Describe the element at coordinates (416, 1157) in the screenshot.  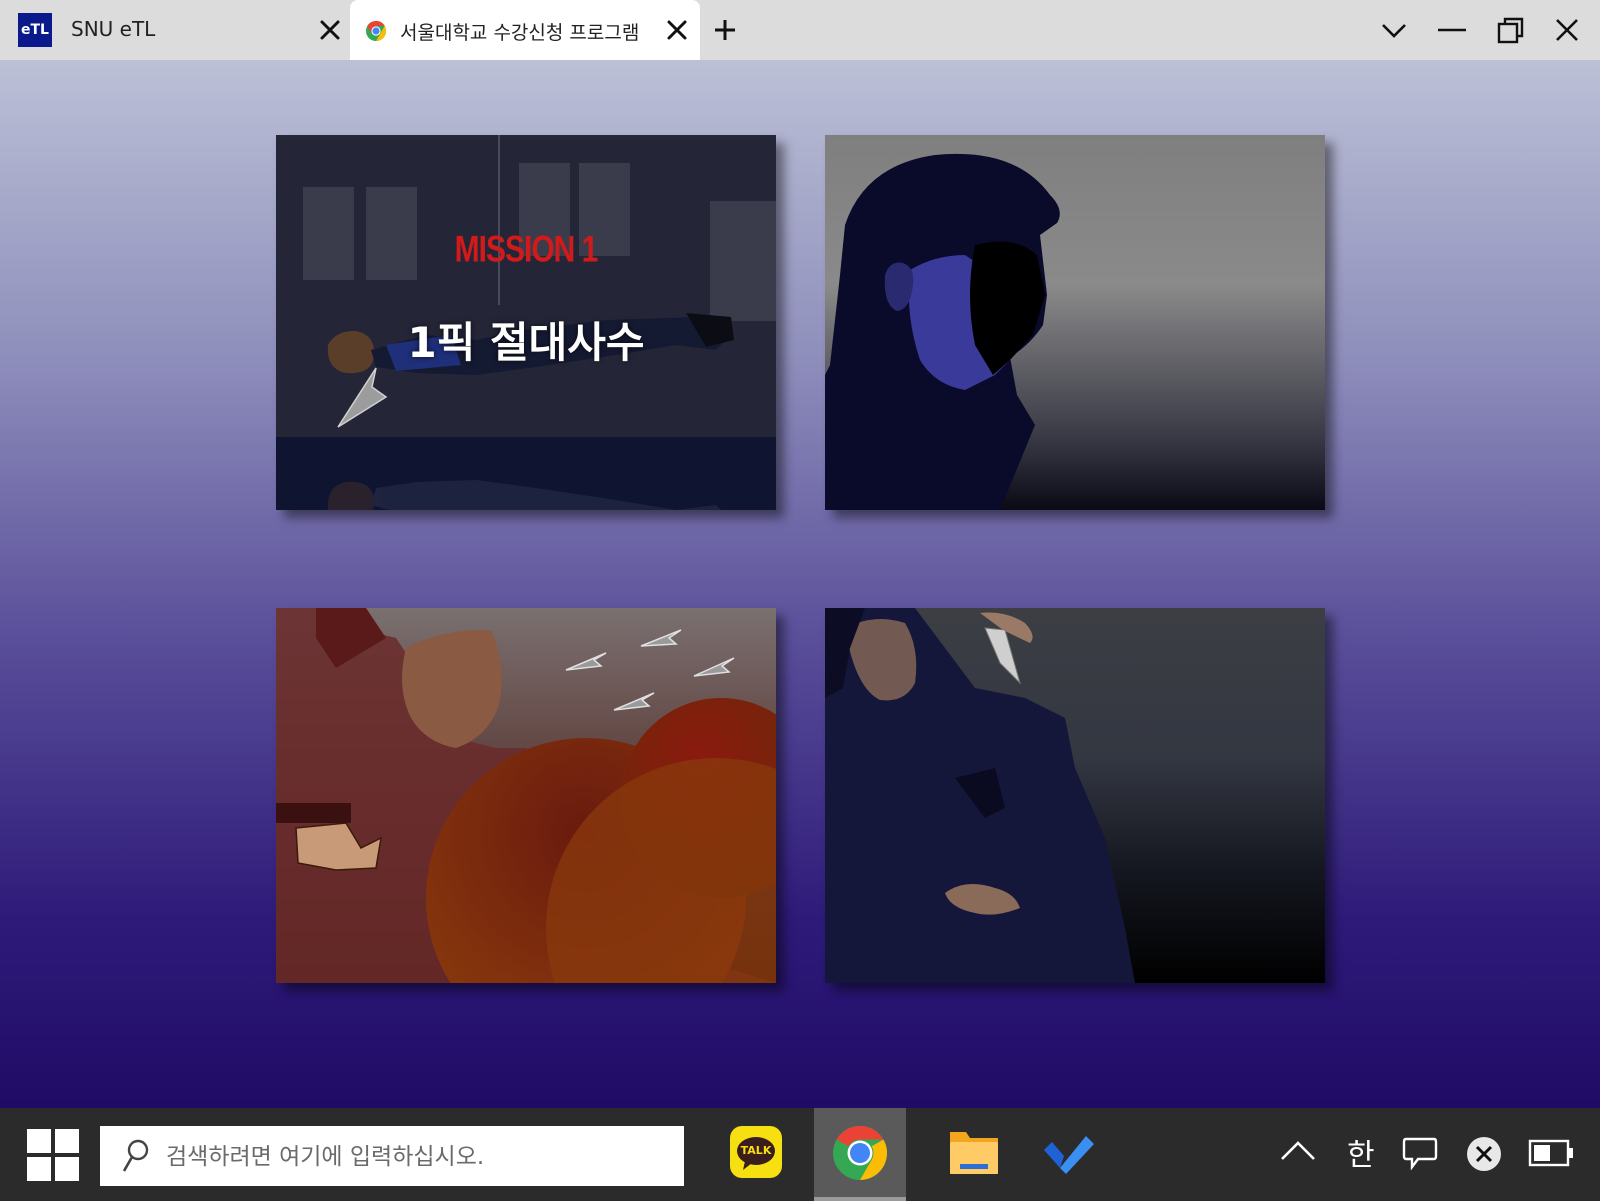
I see `search-input` at that location.